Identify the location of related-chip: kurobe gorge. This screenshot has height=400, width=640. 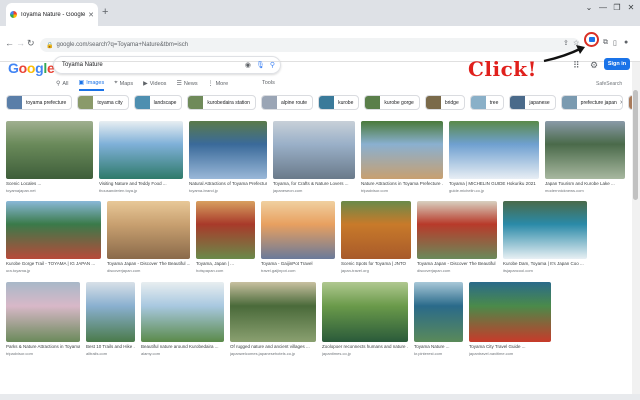
(392, 102).